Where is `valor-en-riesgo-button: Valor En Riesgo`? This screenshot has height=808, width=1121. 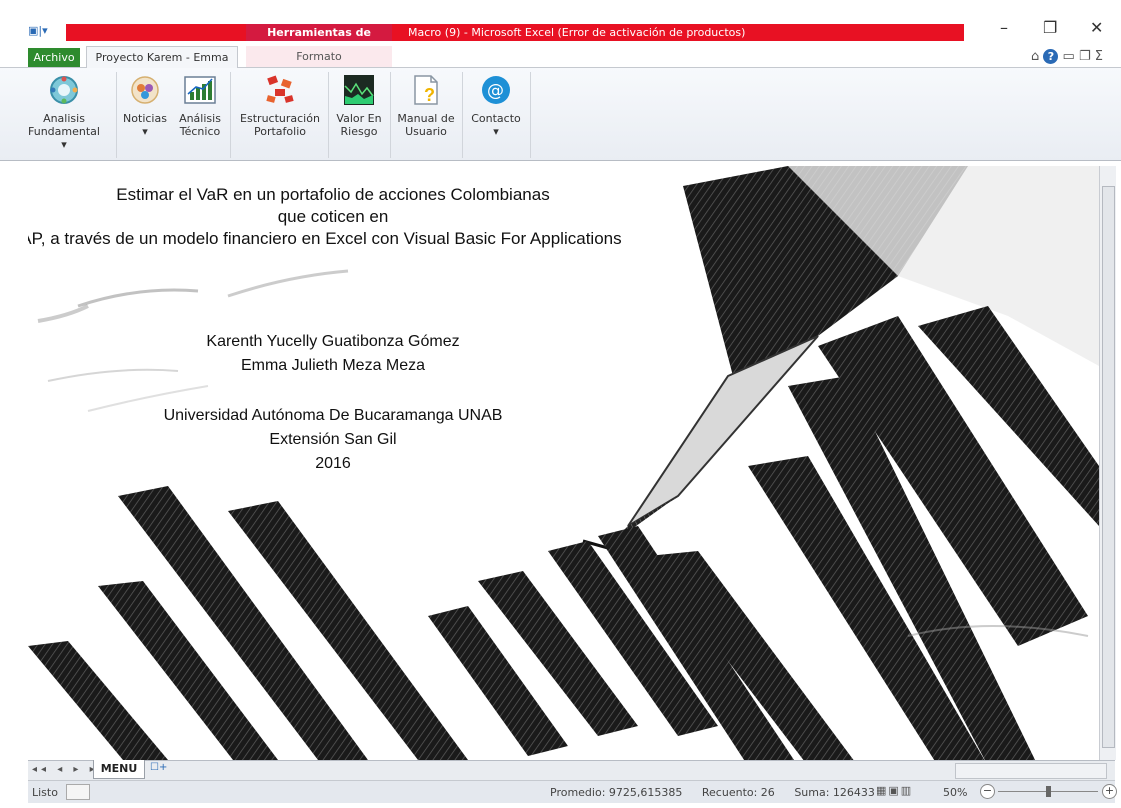
valor-en-riesgo-button: Valor En Riesgo is located at coordinates (359, 106).